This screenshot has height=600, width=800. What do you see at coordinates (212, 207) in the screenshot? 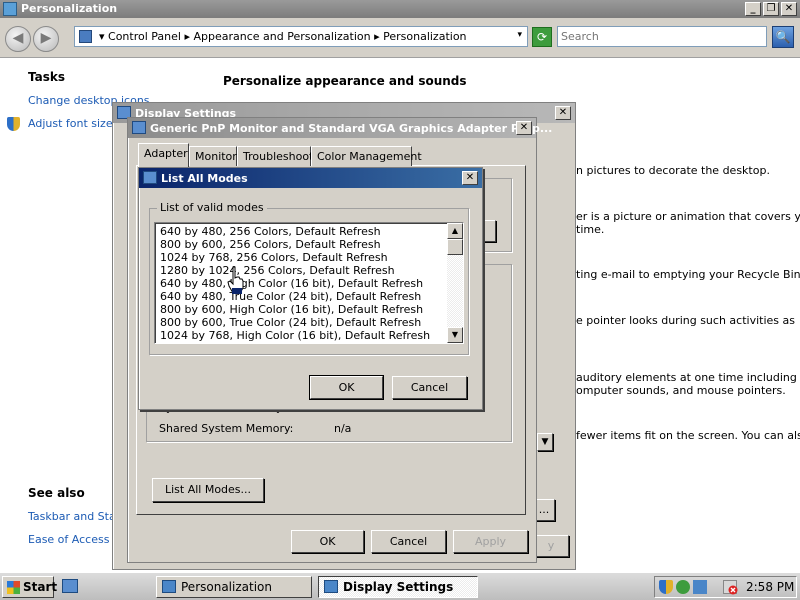
I see `valid-modes-group-label: List of valid modes` at bounding box center [212, 207].